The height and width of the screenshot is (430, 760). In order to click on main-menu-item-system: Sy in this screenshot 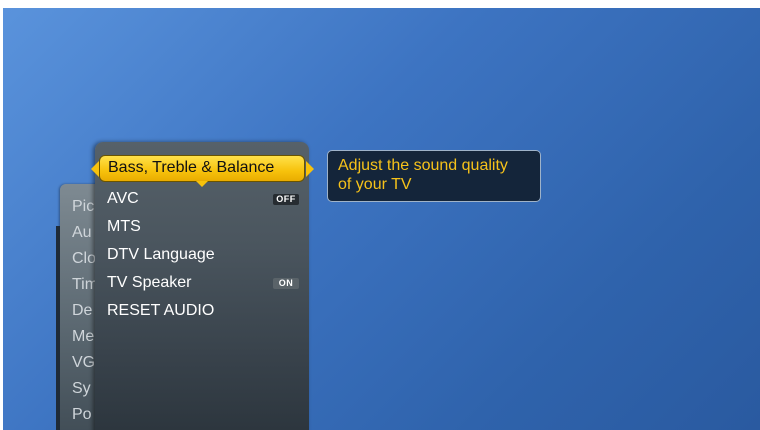, I will do `click(81, 389)`.